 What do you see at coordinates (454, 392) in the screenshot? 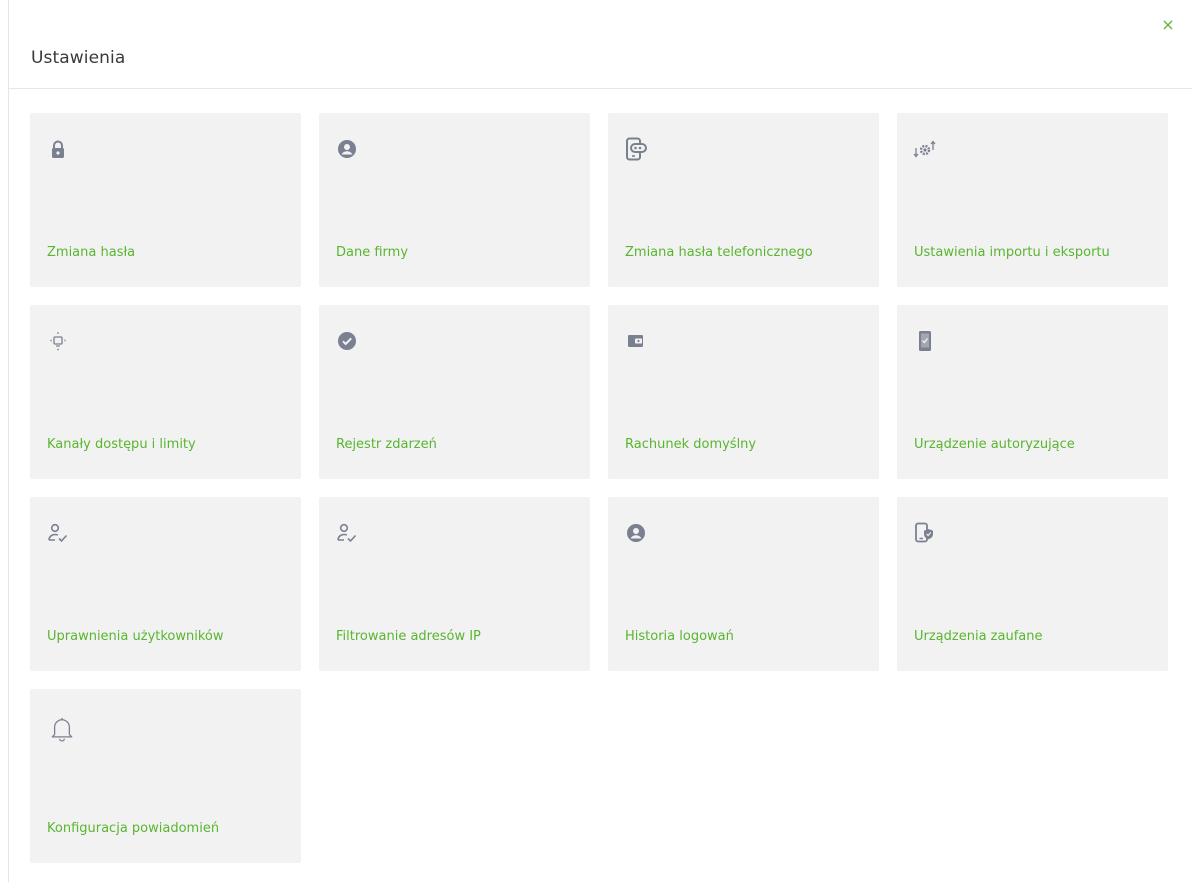
I see `tile-rejestr-zdarzen: Rejestr zdarzeń` at bounding box center [454, 392].